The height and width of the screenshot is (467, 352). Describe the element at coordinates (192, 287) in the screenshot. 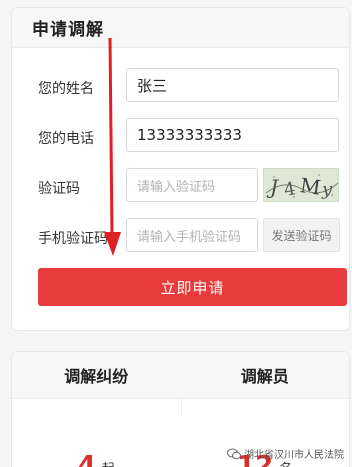

I see `submit-button: 立即申请` at that location.